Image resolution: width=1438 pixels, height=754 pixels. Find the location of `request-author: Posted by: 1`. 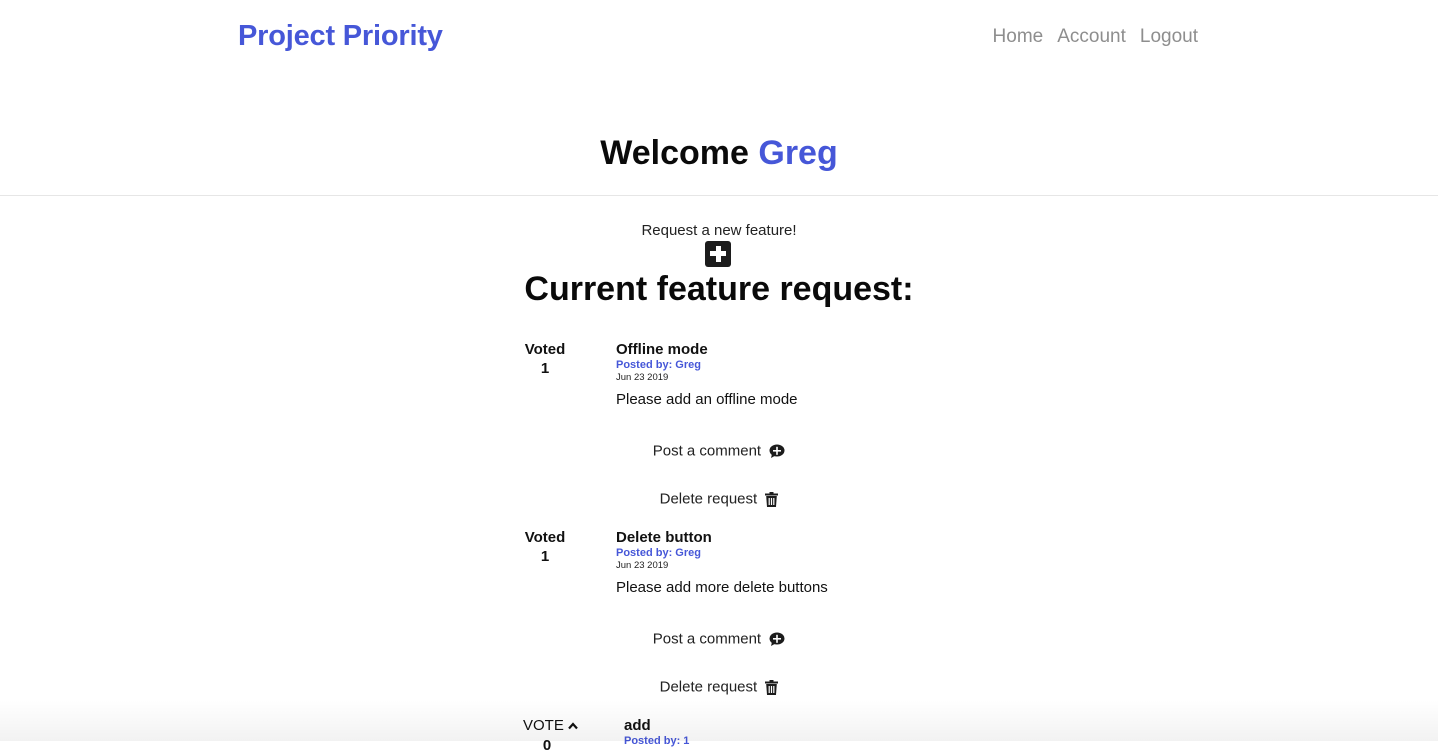

request-author: Posted by: 1 is located at coordinates (657, 741).